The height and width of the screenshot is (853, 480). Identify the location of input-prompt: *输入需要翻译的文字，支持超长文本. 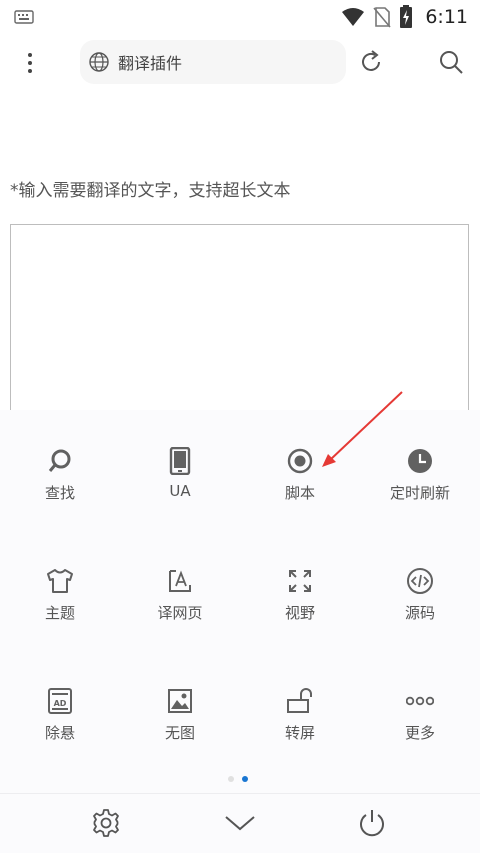
(150, 191).